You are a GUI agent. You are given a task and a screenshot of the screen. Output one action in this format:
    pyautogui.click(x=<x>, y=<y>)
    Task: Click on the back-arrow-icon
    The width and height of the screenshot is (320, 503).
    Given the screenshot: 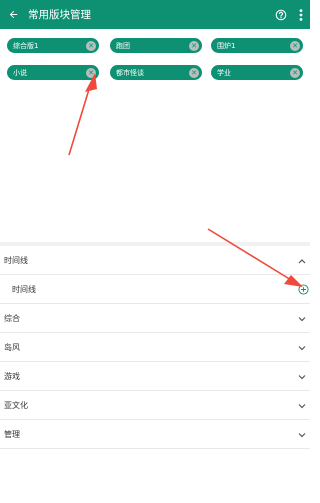 What is the action you would take?
    pyautogui.click(x=13, y=14)
    